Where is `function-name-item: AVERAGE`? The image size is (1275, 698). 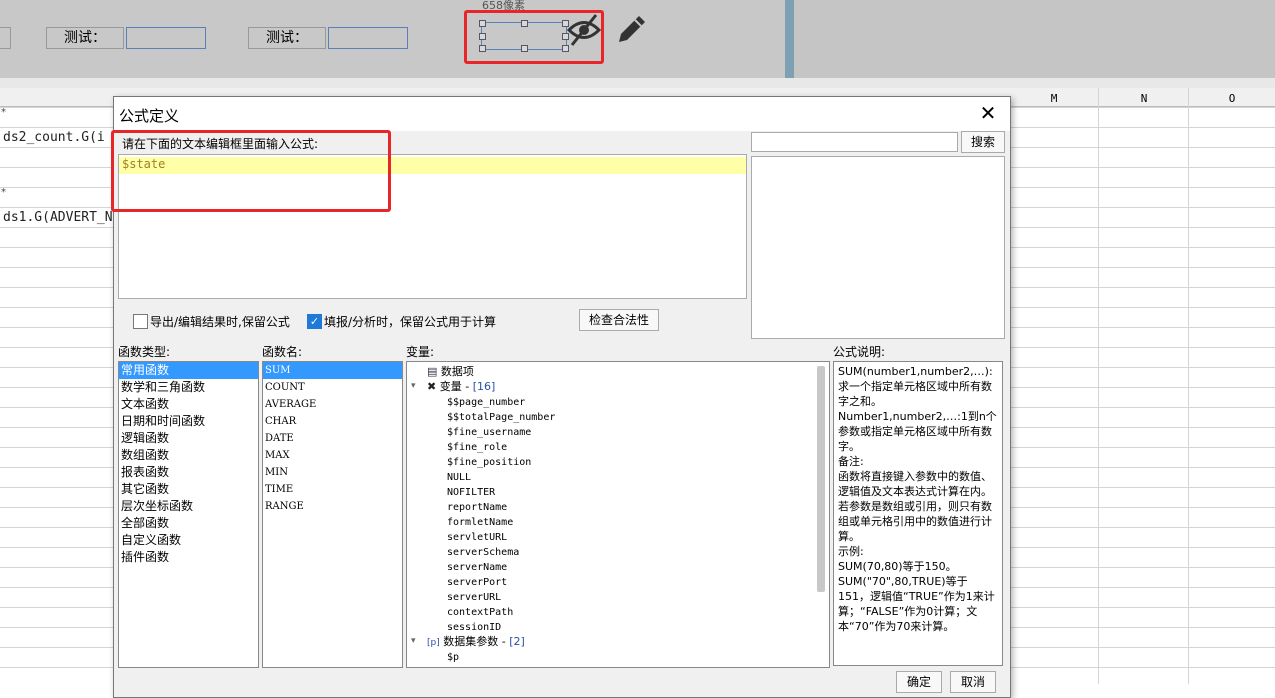
function-name-item: AVERAGE is located at coordinates (332, 404).